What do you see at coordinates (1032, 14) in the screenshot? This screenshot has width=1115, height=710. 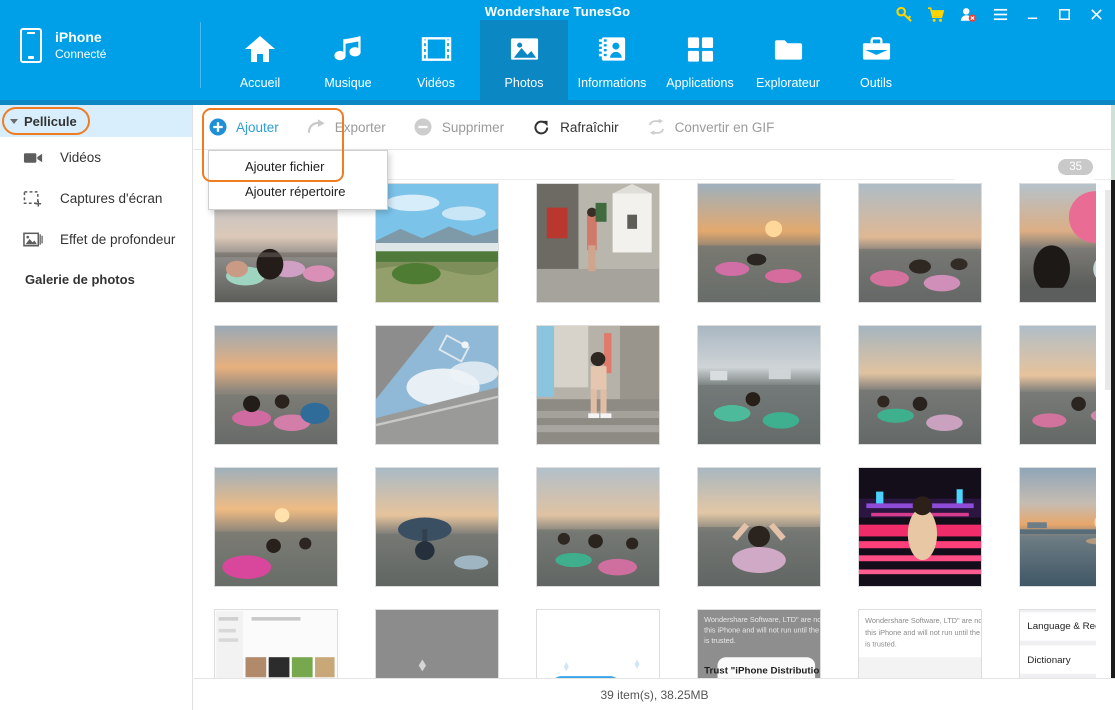 I see `minimize-icon` at bounding box center [1032, 14].